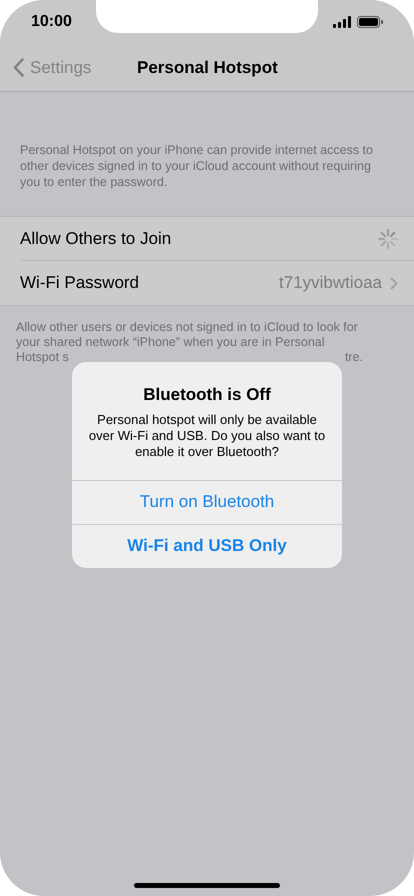  I want to click on signal-icon, so click(342, 22).